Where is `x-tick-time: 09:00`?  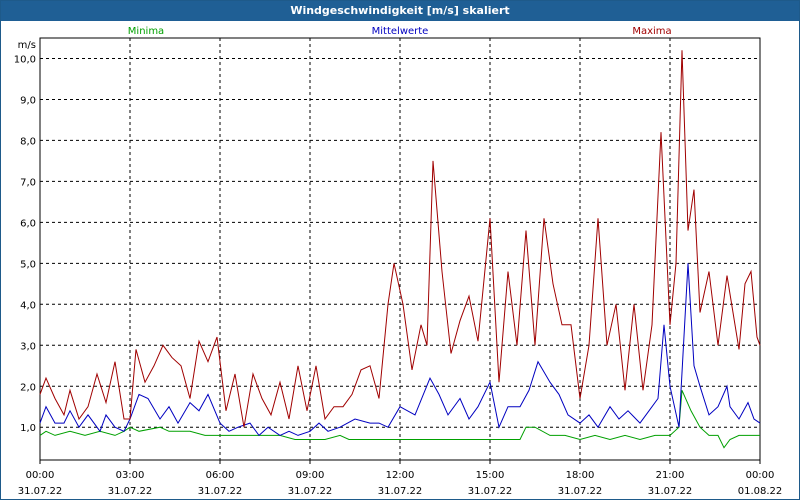 x-tick-time: 09:00 is located at coordinates (310, 475).